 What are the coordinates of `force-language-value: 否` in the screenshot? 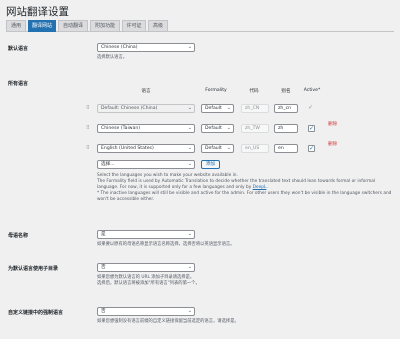 It's located at (103, 311).